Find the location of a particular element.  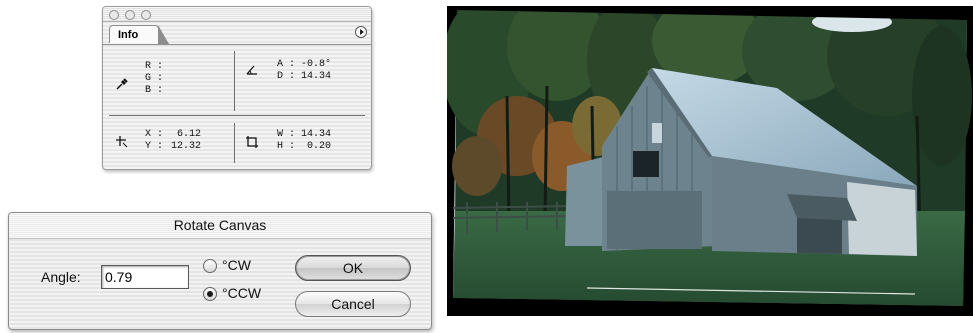

minimize-button is located at coordinates (130, 15).